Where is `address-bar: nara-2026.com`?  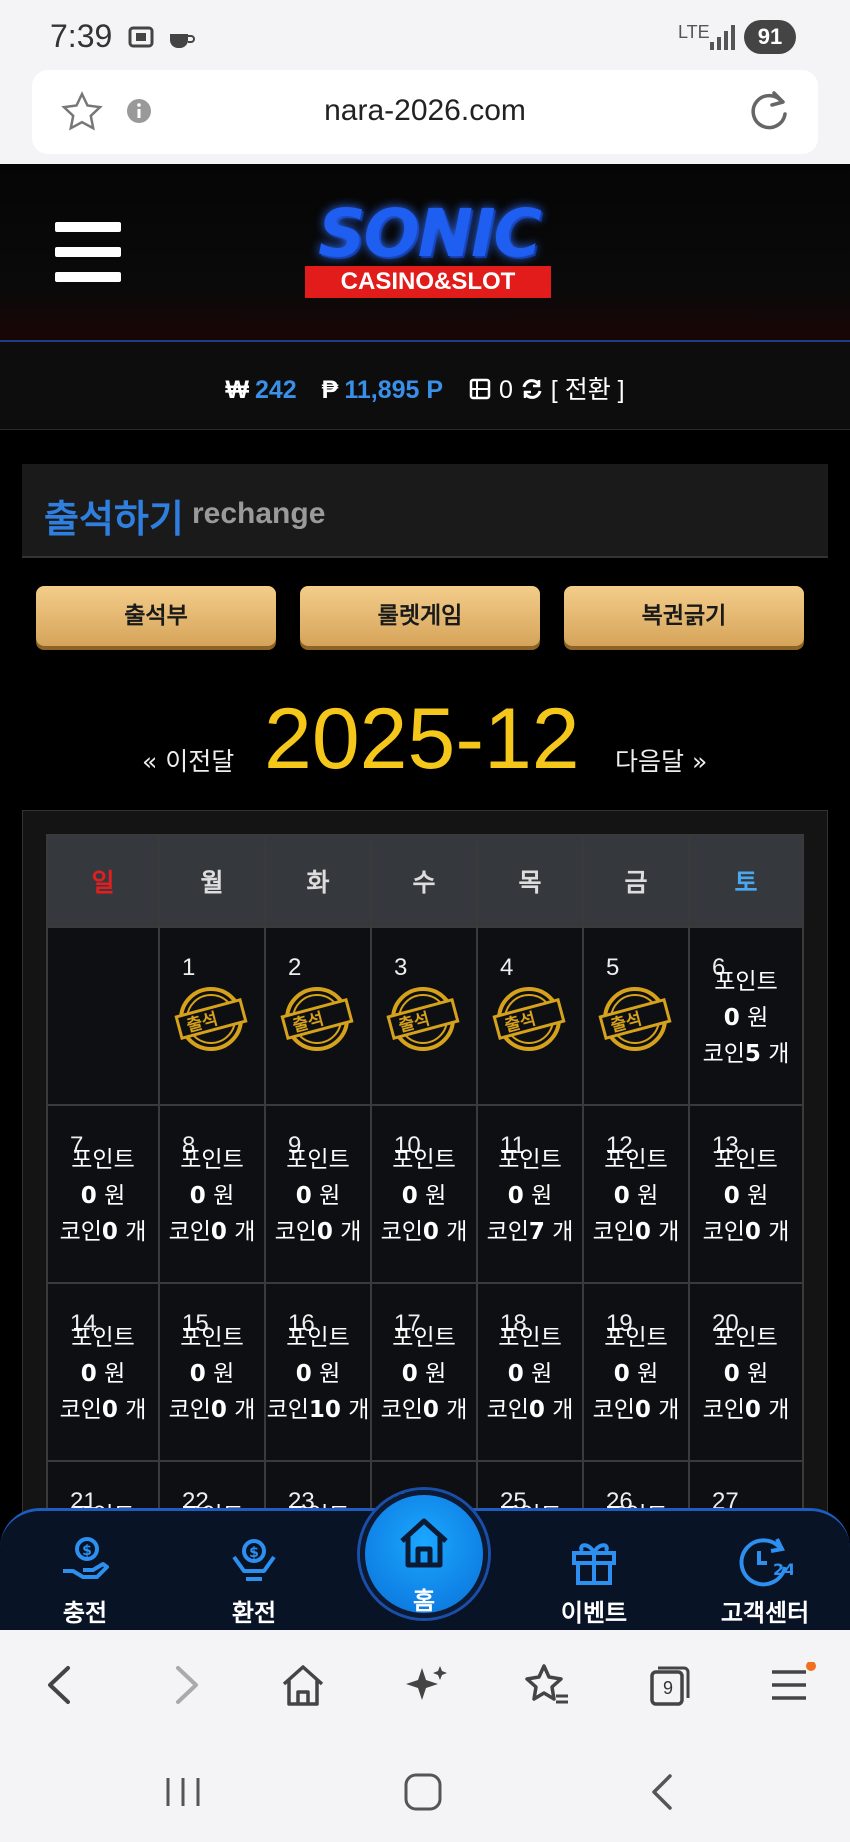 address-bar: nara-2026.com is located at coordinates (425, 112).